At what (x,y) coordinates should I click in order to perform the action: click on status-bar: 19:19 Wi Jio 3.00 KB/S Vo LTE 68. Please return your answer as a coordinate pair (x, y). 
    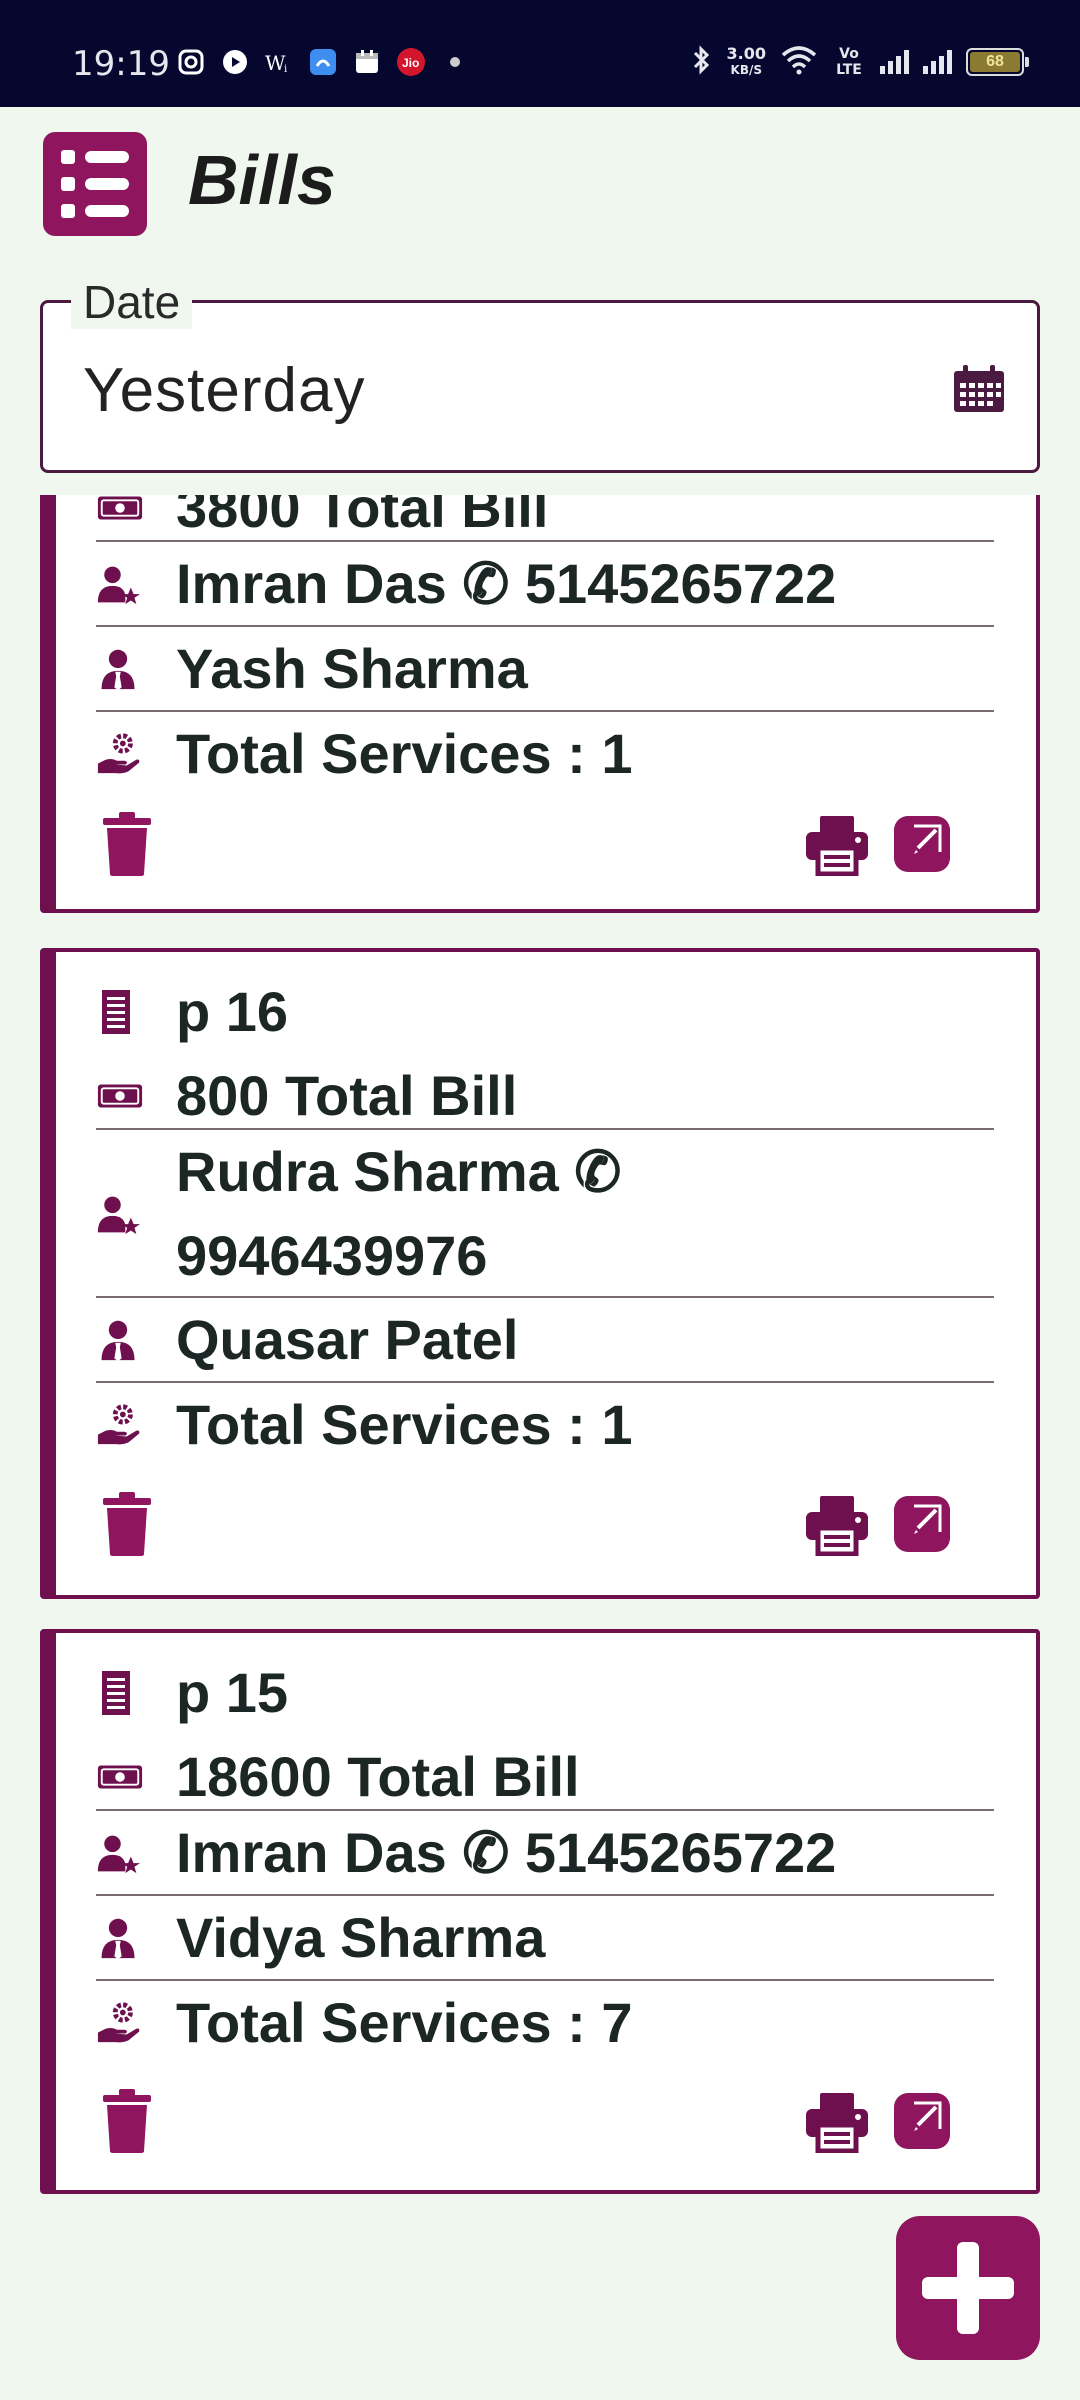
    Looking at the image, I should click on (540, 53).